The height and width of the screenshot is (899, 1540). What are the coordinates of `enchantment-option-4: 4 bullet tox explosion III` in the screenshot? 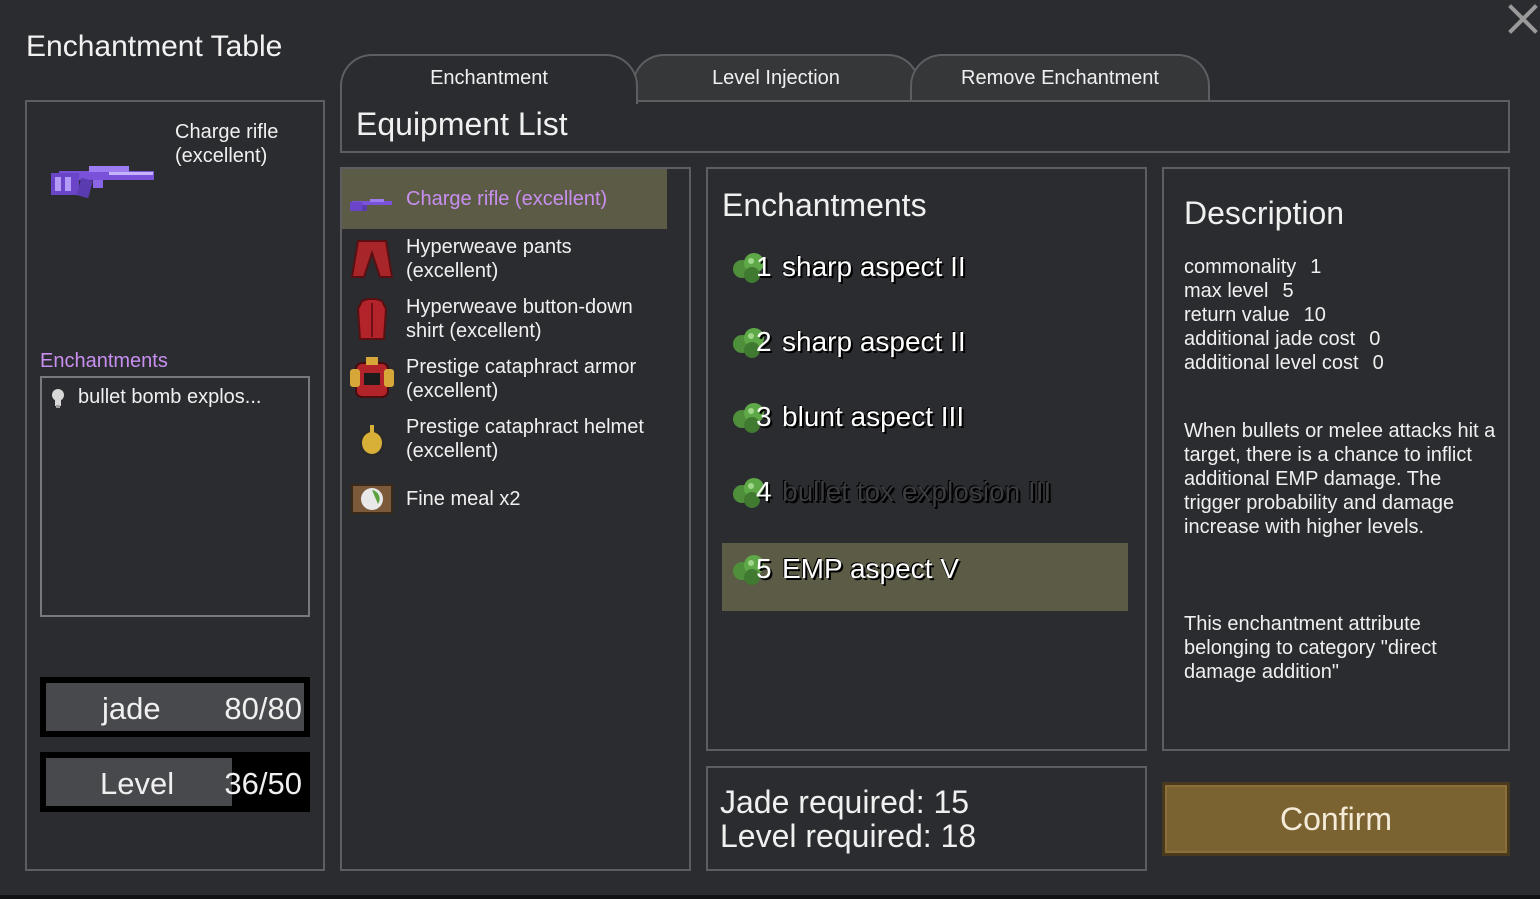 It's located at (925, 500).